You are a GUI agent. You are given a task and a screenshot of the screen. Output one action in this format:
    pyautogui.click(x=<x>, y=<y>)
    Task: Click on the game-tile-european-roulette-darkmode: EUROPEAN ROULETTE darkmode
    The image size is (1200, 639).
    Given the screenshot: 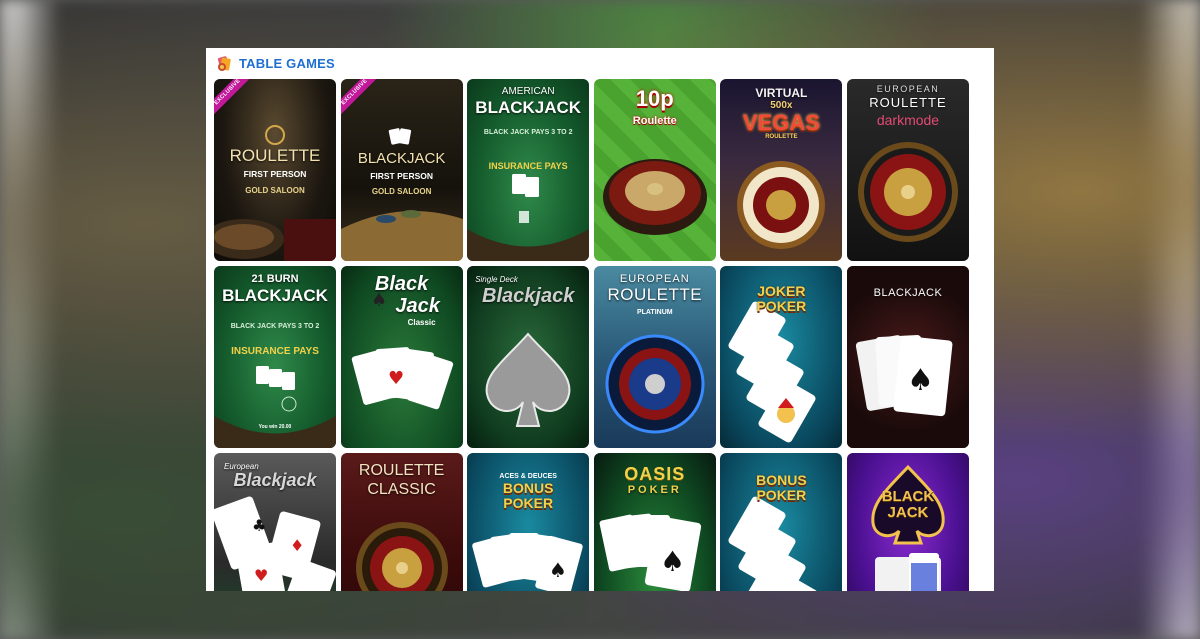 What is the action you would take?
    pyautogui.click(x=907, y=170)
    